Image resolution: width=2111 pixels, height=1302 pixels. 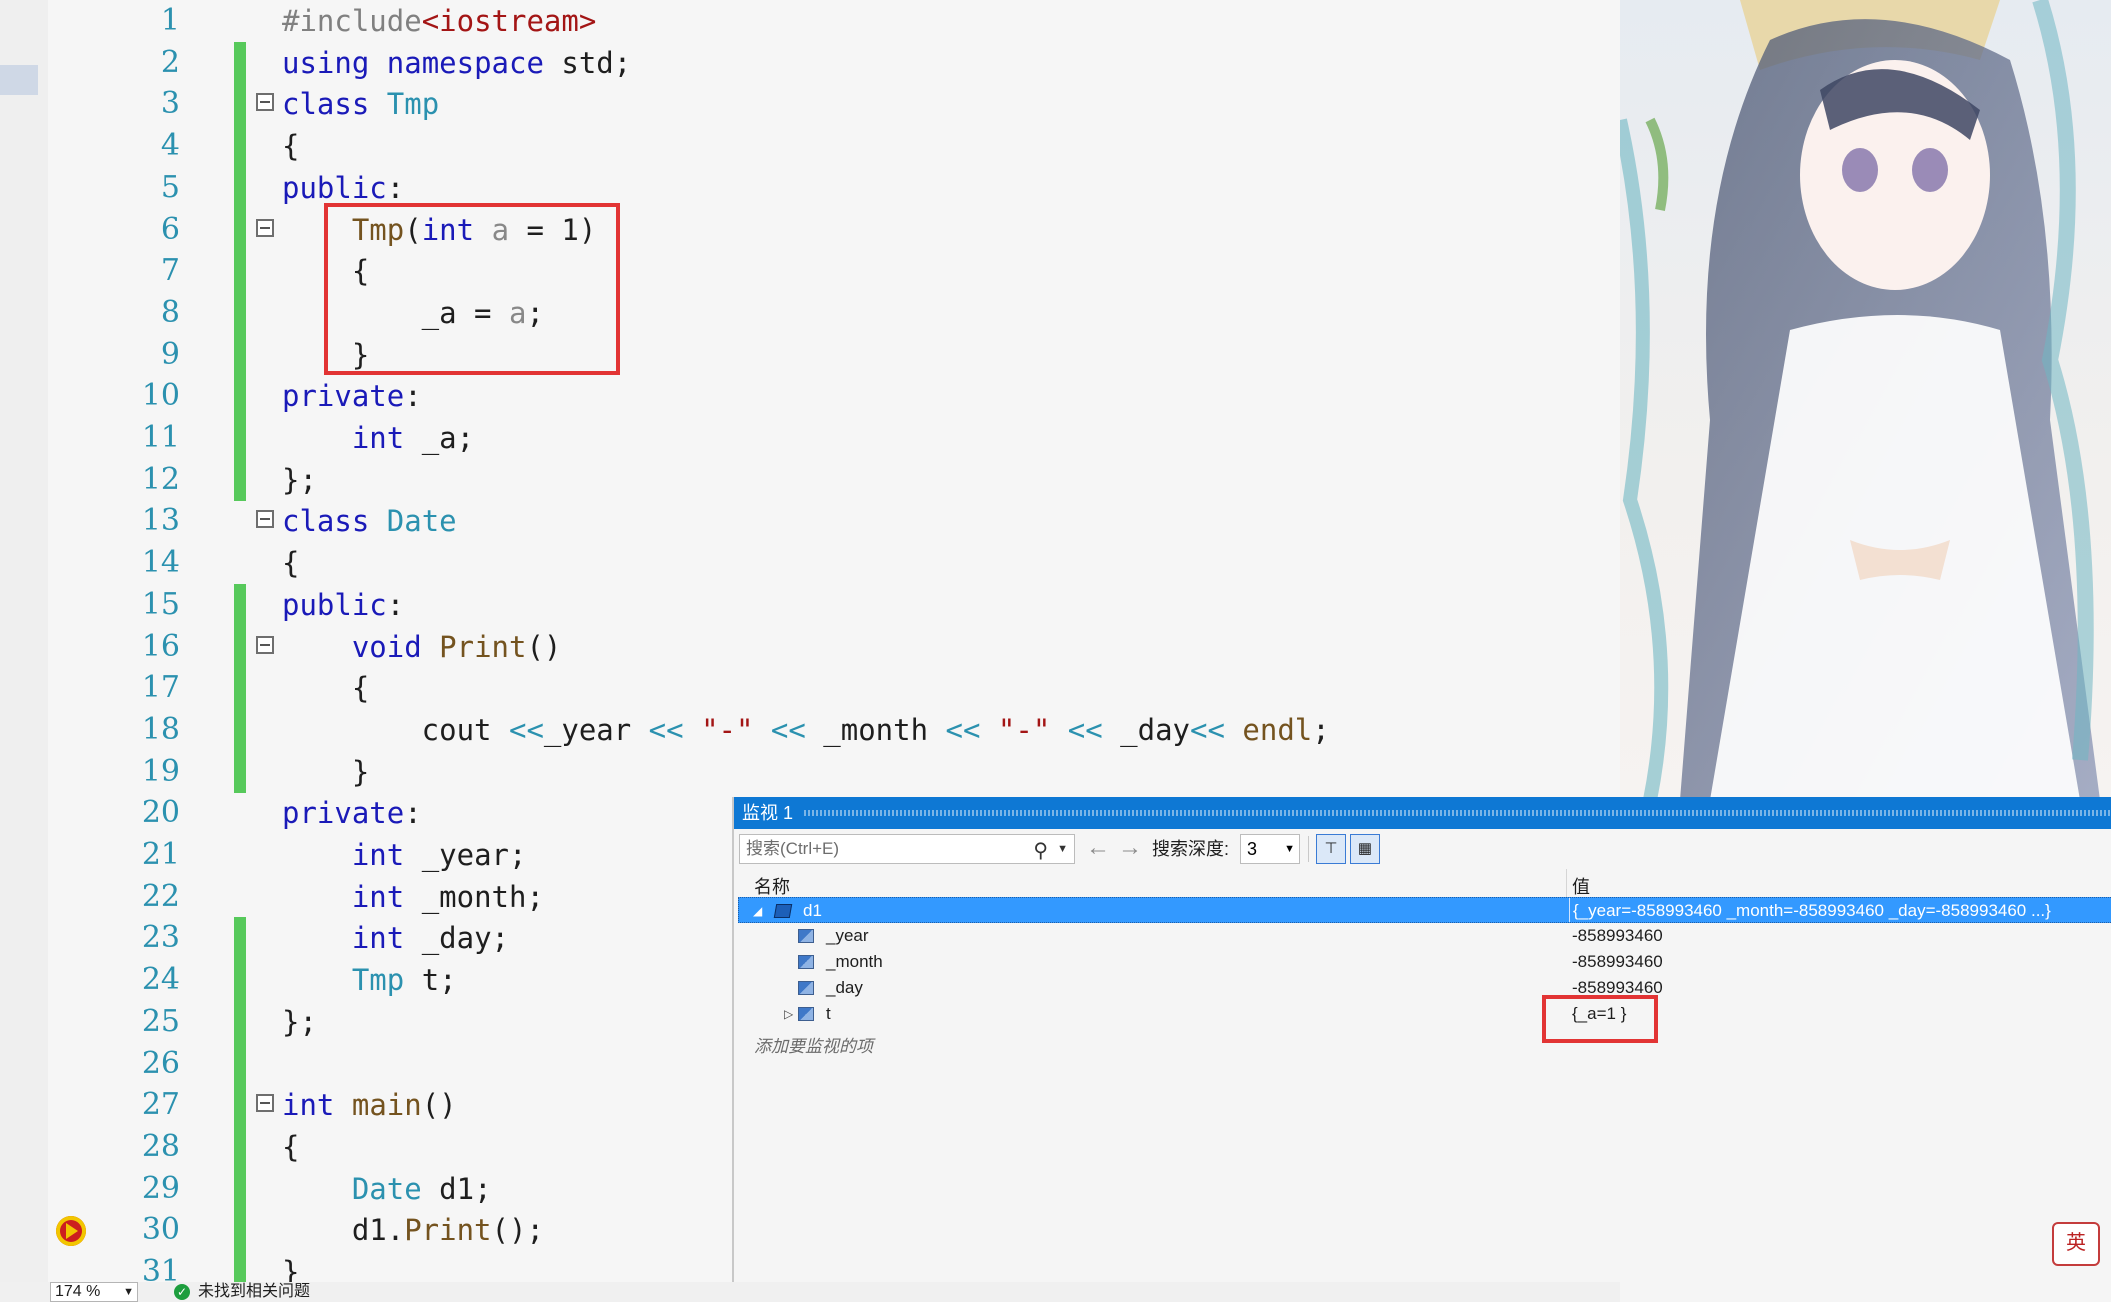 What do you see at coordinates (1424, 1014) in the screenshot?
I see `watch-row-t: ▷ t {_a=1 }` at bounding box center [1424, 1014].